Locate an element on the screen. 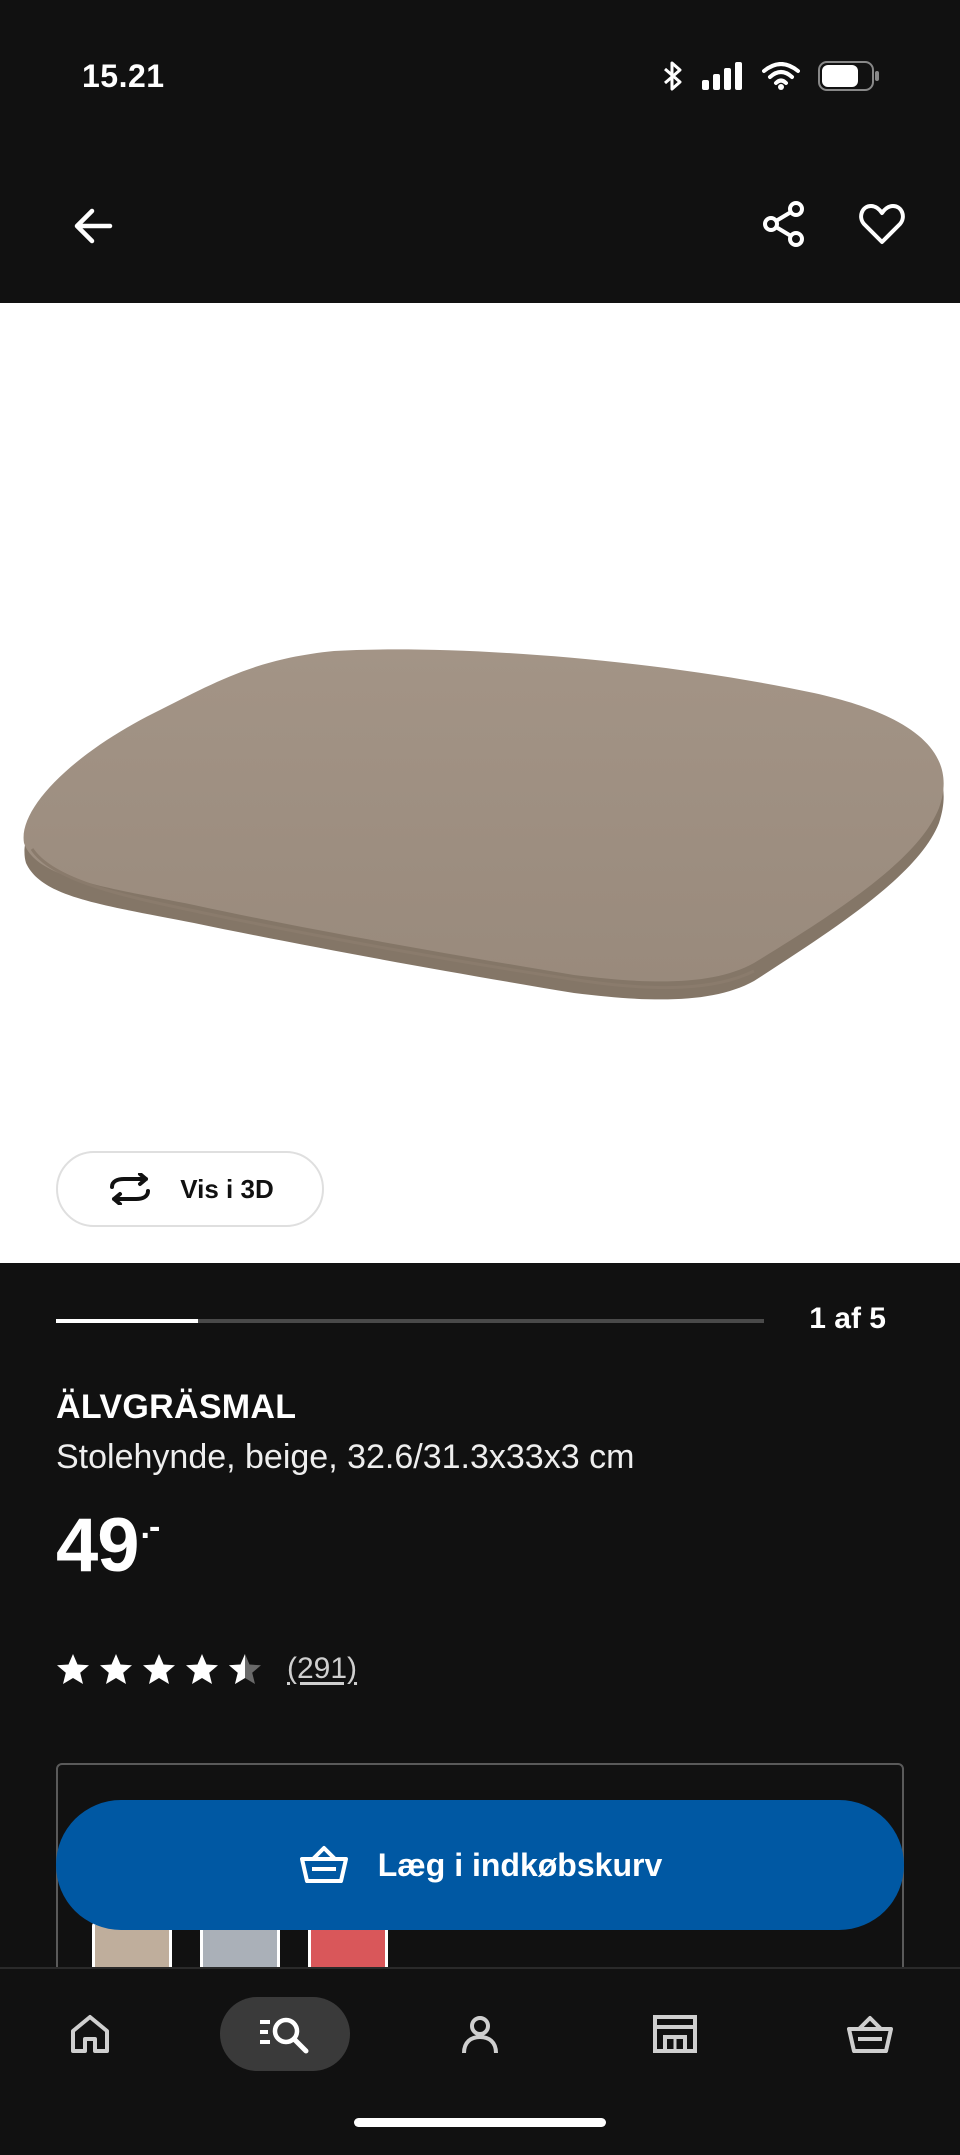 The image size is (960, 2155). share-icon is located at coordinates (783, 224).